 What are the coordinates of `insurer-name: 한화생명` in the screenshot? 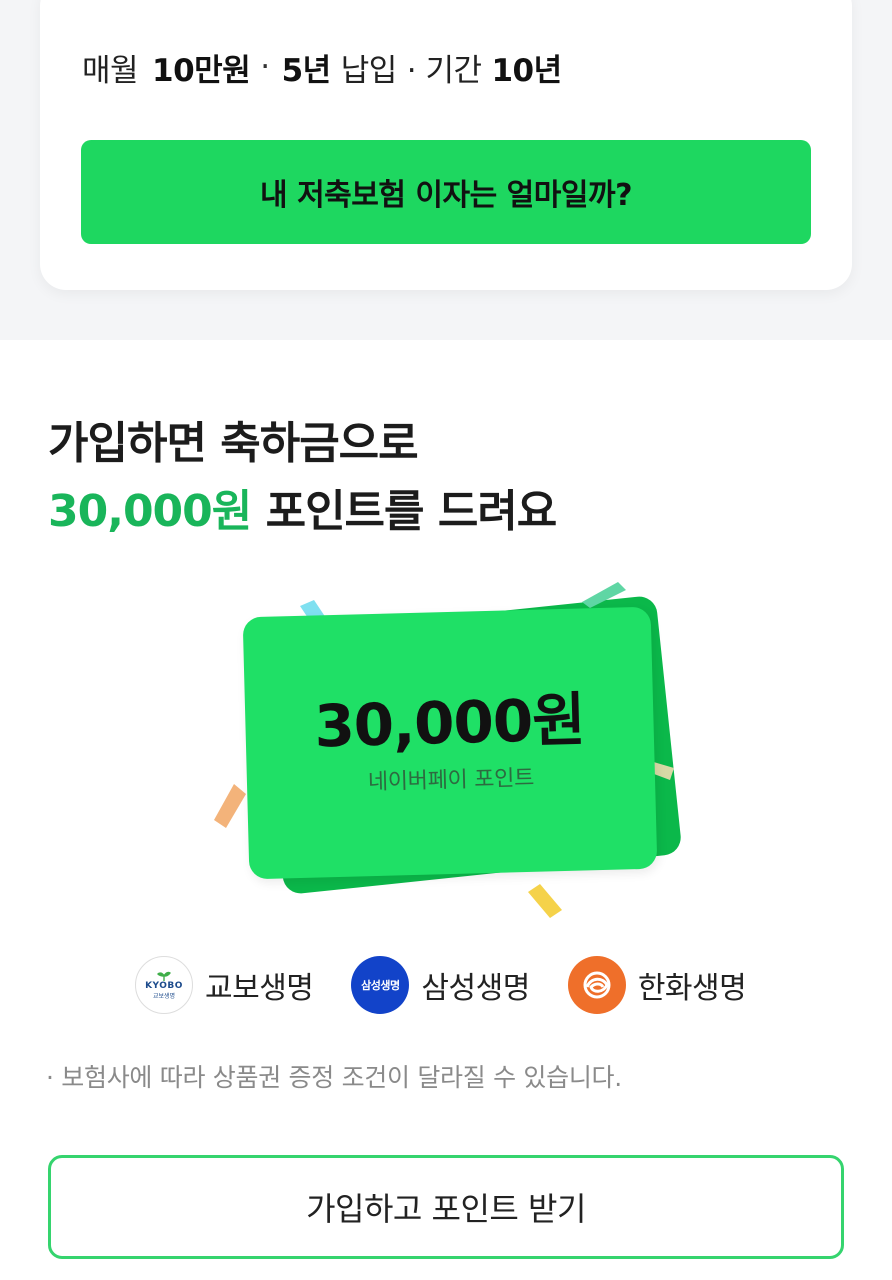 It's located at (692, 988).